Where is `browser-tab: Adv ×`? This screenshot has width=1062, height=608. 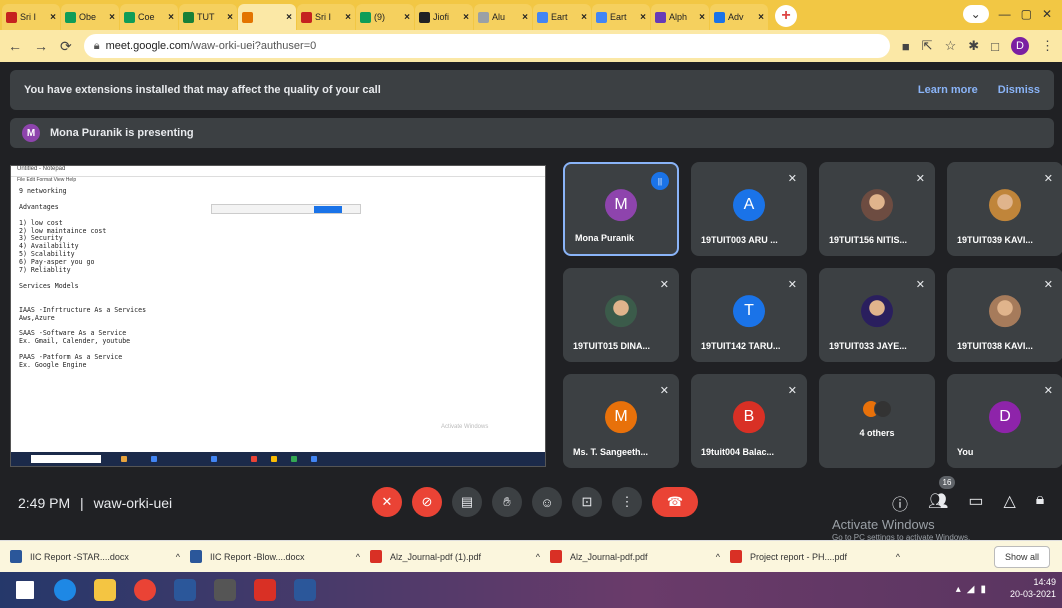
browser-tab: Adv × is located at coordinates (739, 17).